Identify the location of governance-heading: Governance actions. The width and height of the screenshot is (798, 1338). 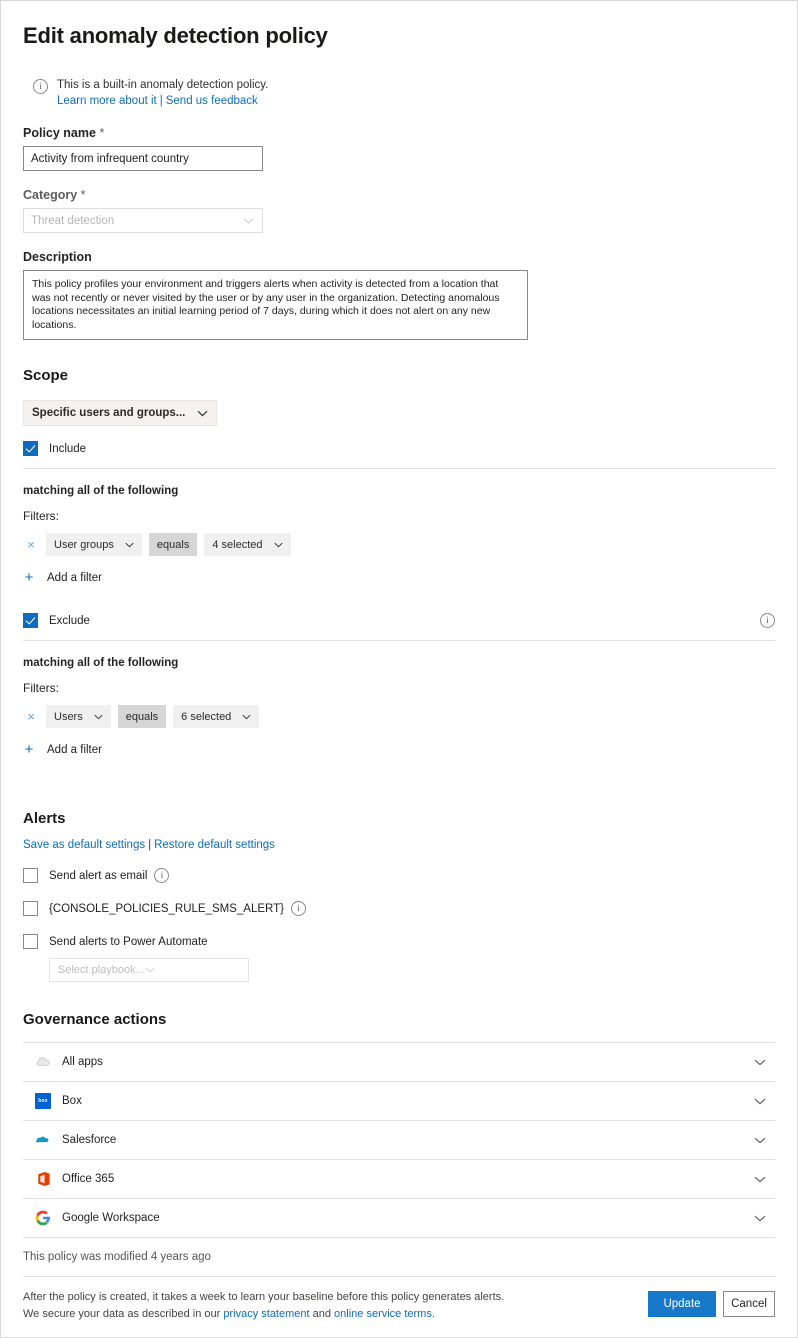
(95, 1019).